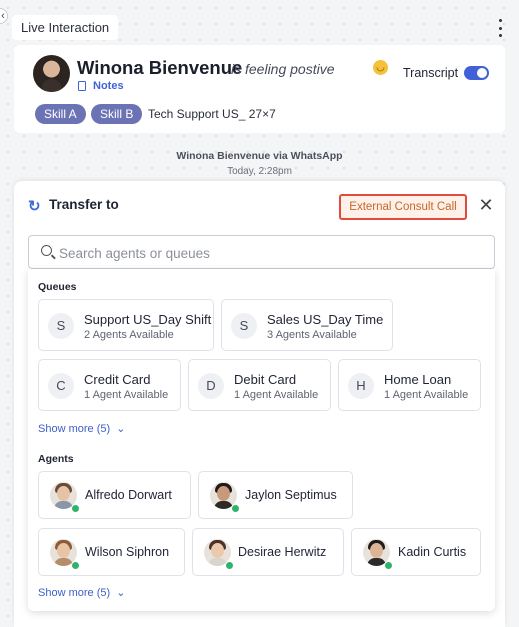 The height and width of the screenshot is (627, 519). Describe the element at coordinates (291, 495) in the screenshot. I see `agent-name: Jaylon Septimus` at that location.